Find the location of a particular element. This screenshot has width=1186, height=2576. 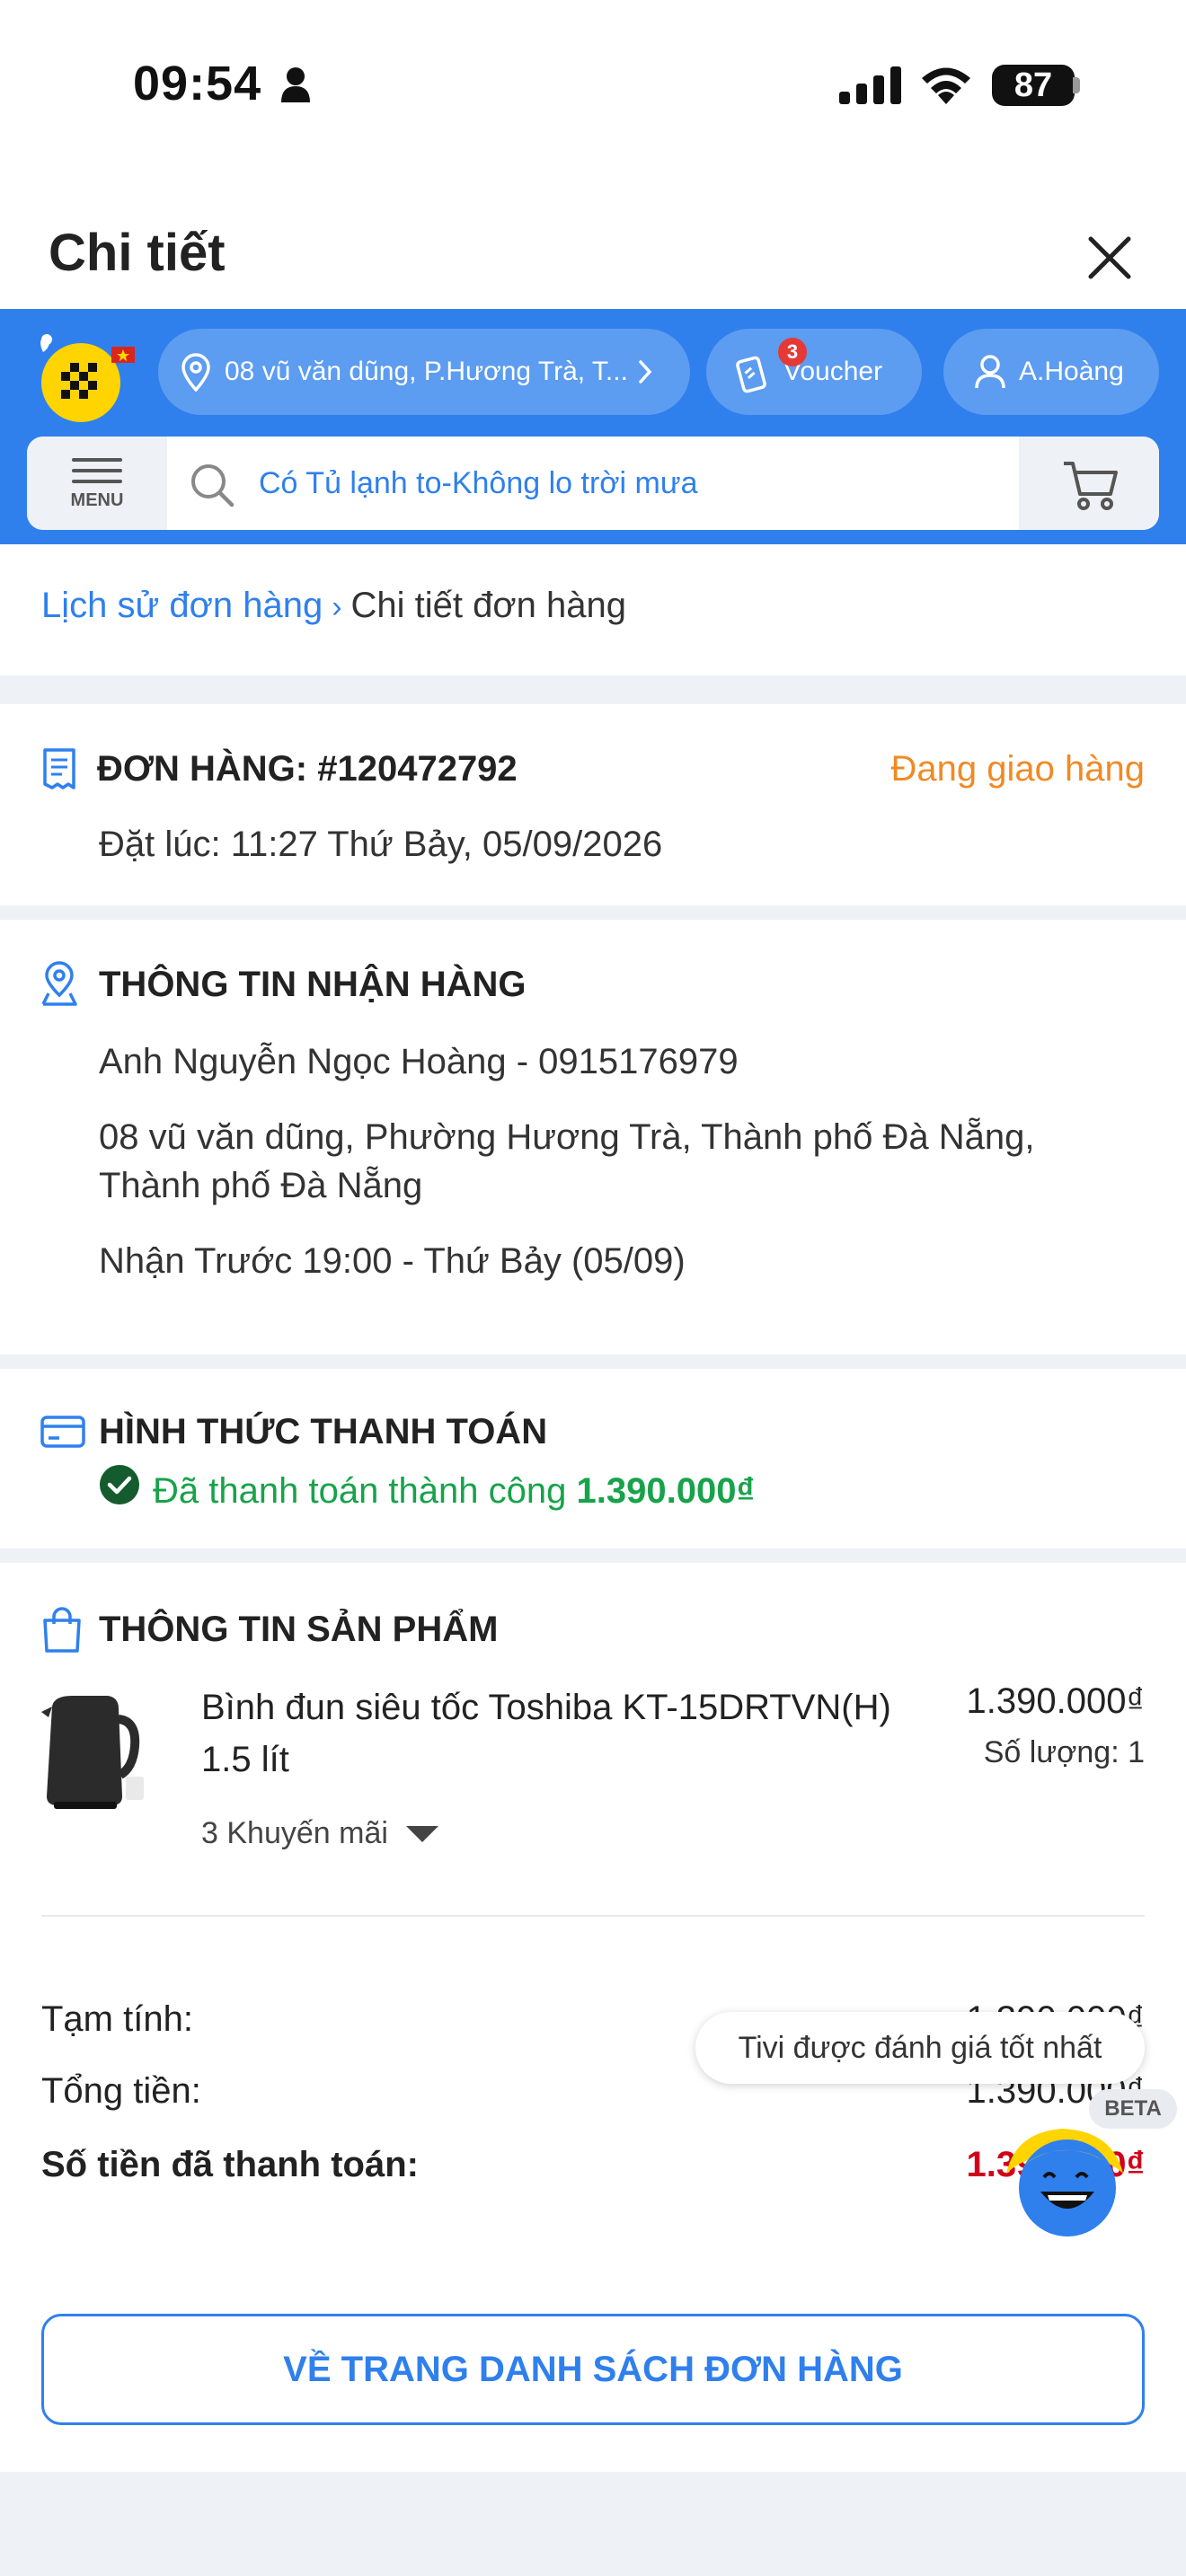

receipt-icon is located at coordinates (59, 769).